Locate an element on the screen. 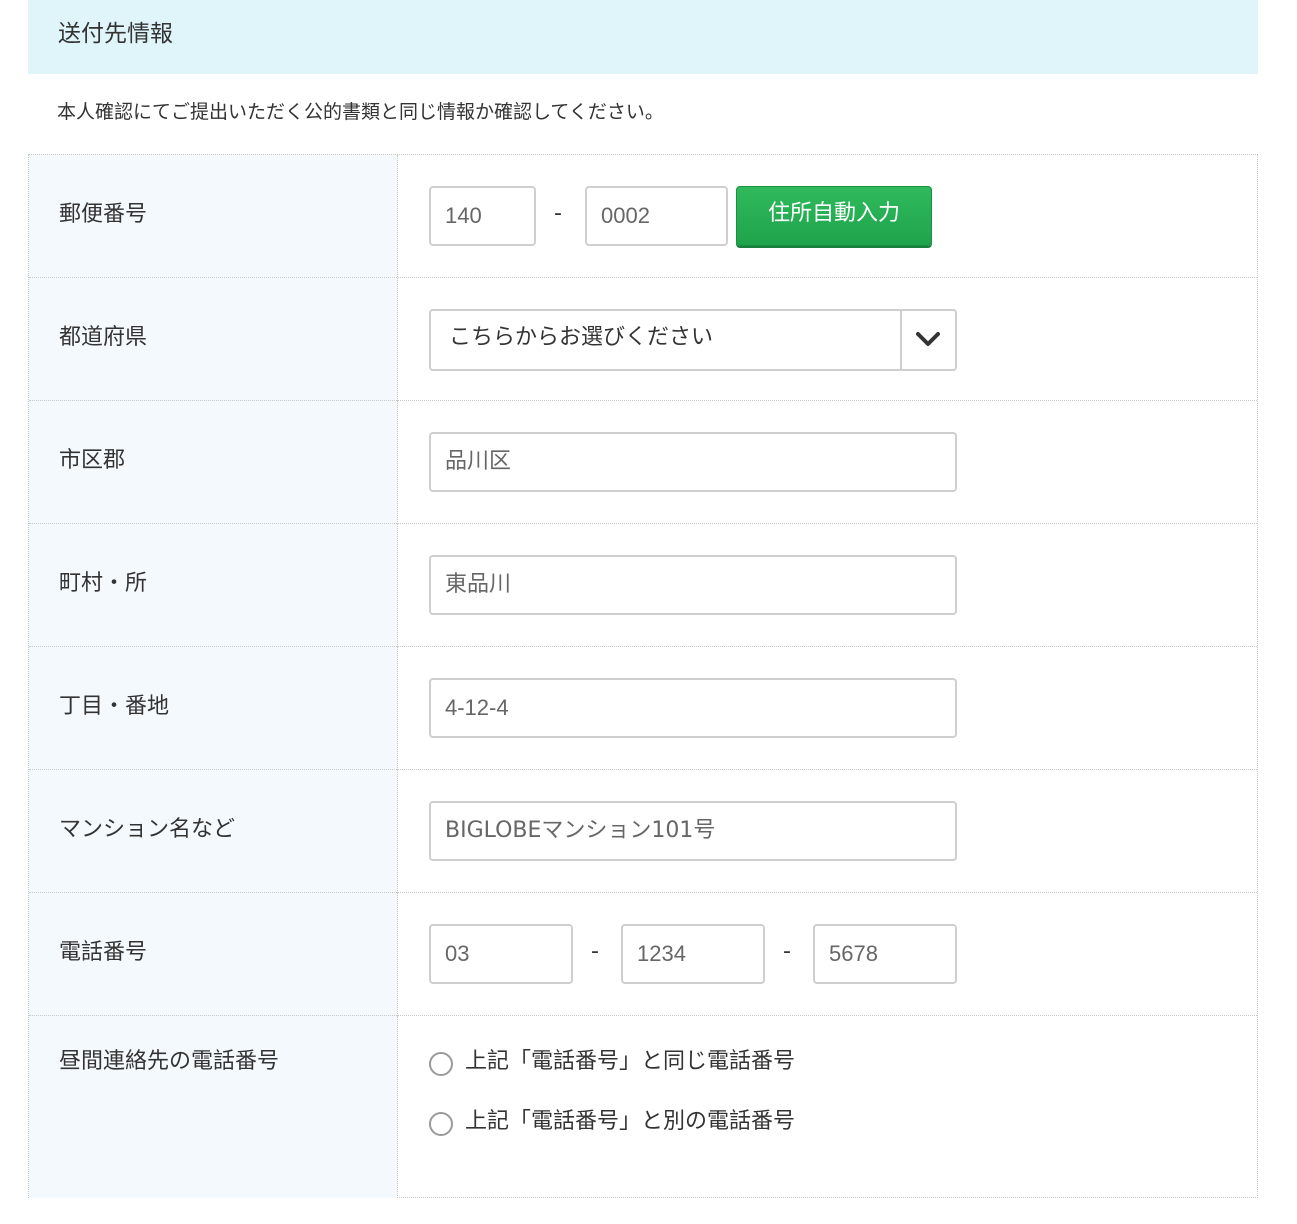 This screenshot has width=1297, height=1224. label-cell: 市区郡 is located at coordinates (213, 462).